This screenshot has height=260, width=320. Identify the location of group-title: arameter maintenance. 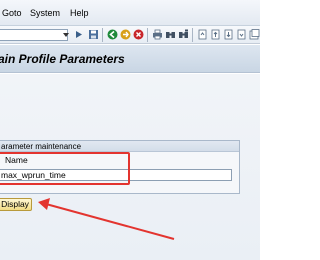
(41, 146).